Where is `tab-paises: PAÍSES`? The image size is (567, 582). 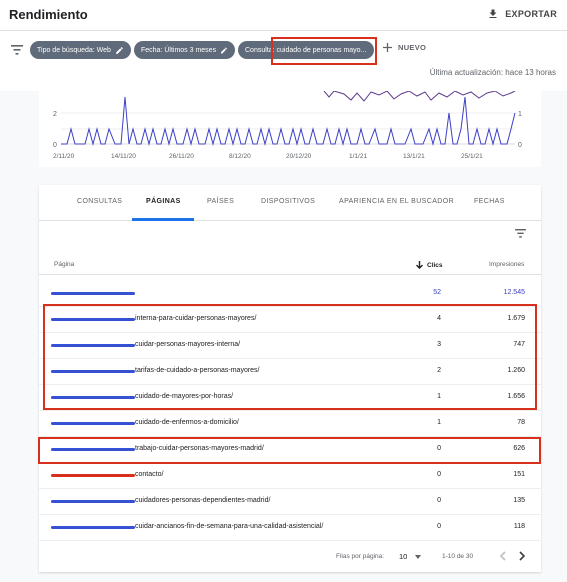 tab-paises: PAÍSES is located at coordinates (220, 201).